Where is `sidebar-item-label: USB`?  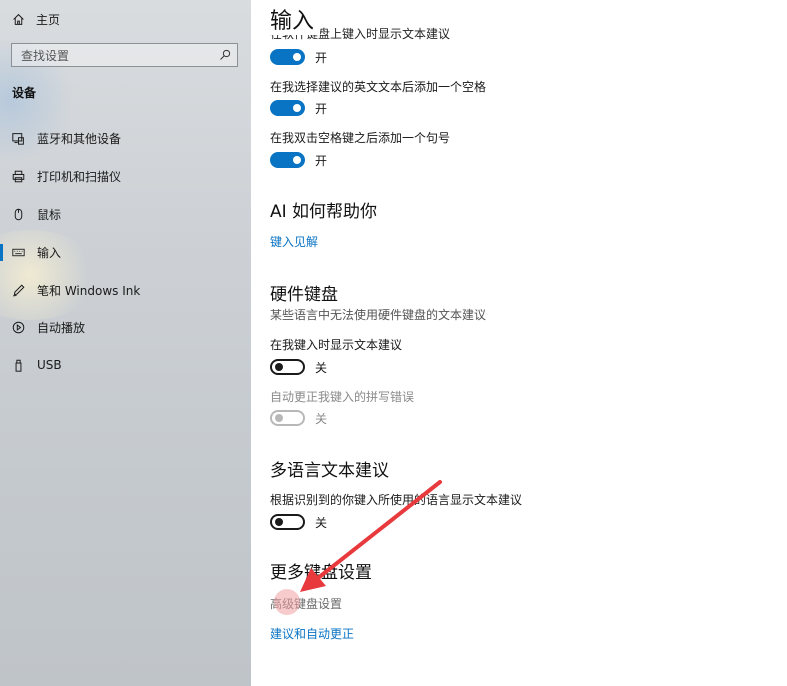 sidebar-item-label: USB is located at coordinates (49, 365).